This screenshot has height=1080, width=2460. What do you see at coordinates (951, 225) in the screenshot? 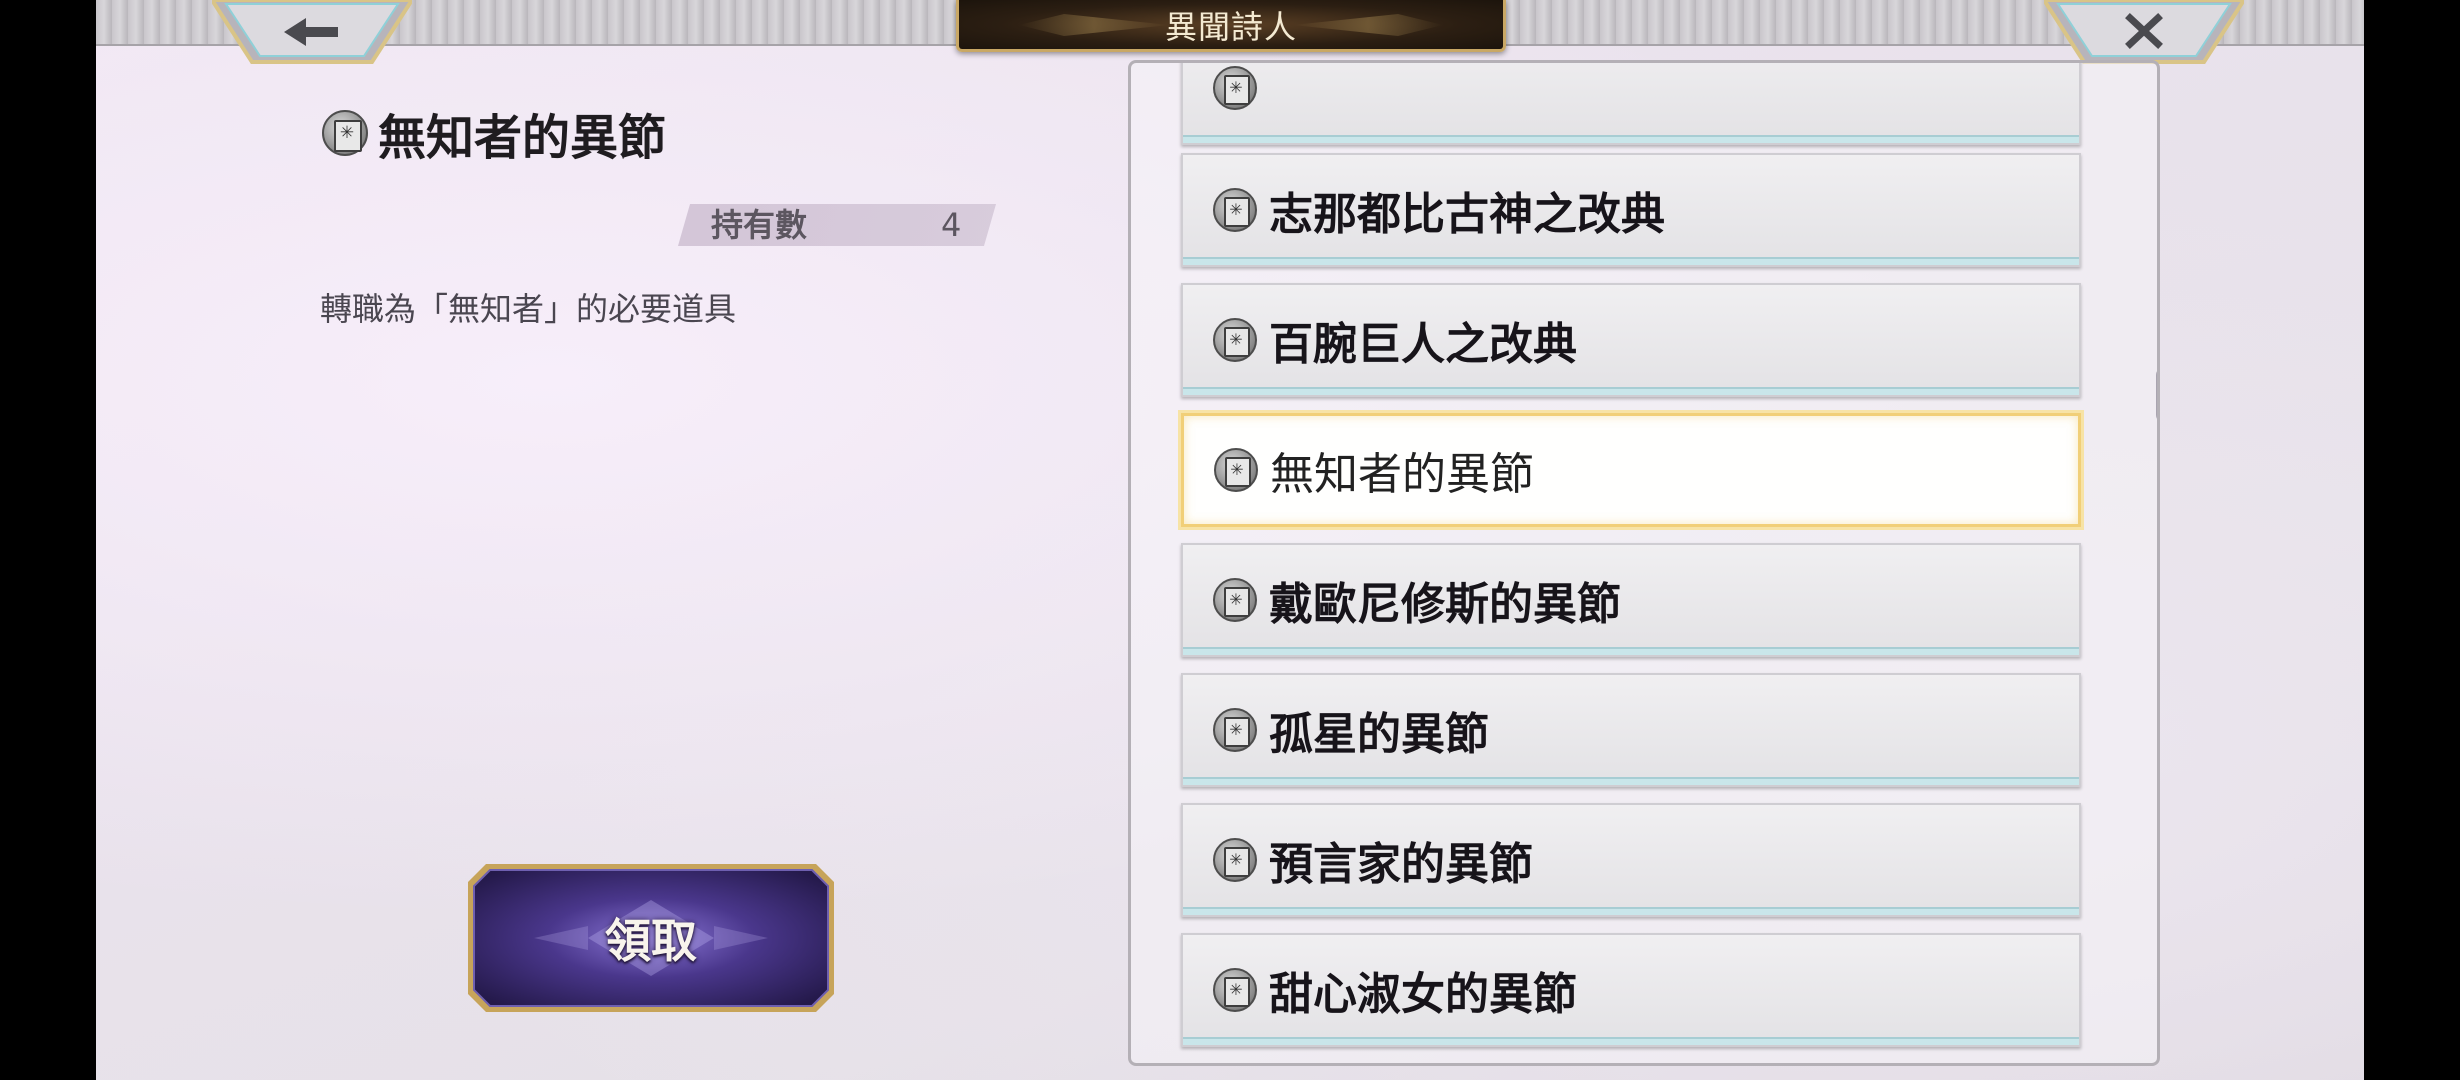
I see `owned-count: 4` at bounding box center [951, 225].